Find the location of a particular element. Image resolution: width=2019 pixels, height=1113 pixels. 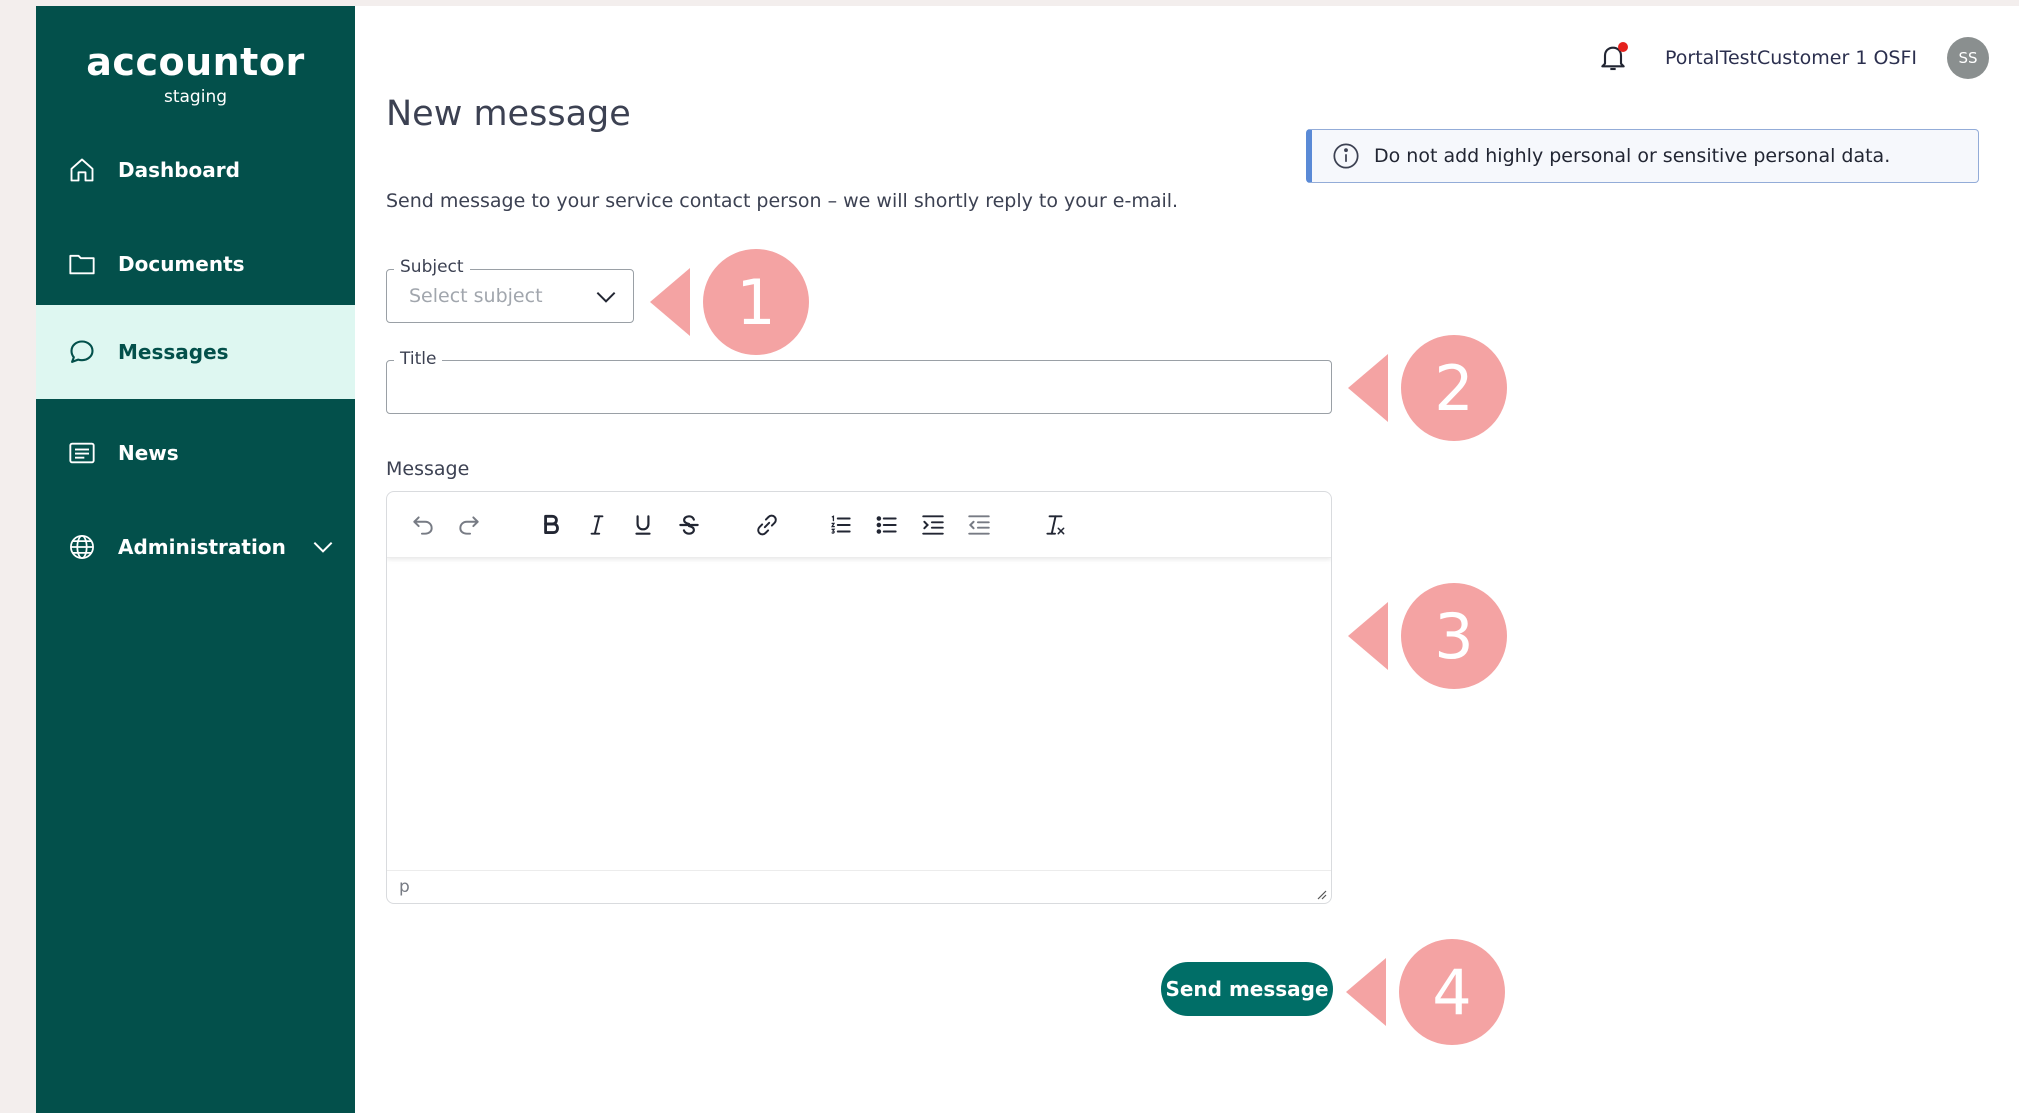

callout-marker-4: 4 is located at coordinates (1426, 992).